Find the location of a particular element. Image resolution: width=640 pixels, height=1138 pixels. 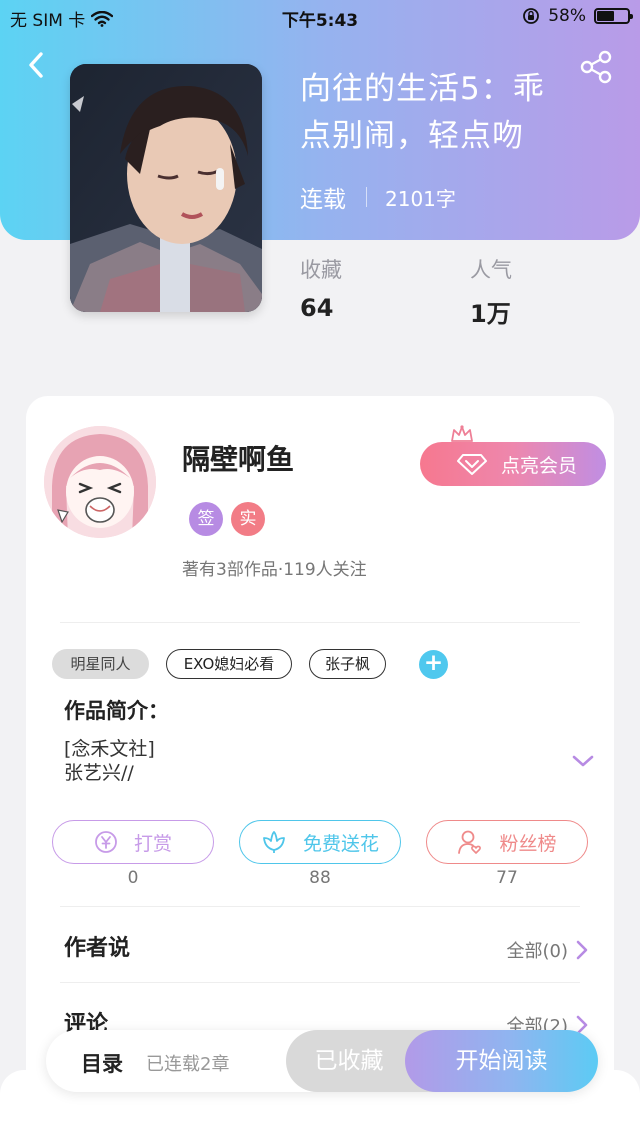

status-bar: 无 SIM 卡 下午5:43 58% is located at coordinates (320, 17).